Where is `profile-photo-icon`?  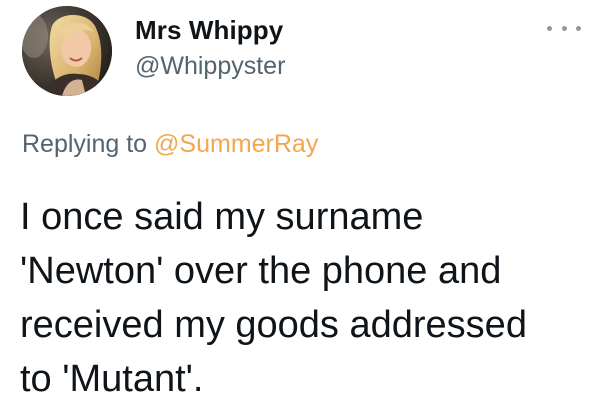 profile-photo-icon is located at coordinates (67, 51).